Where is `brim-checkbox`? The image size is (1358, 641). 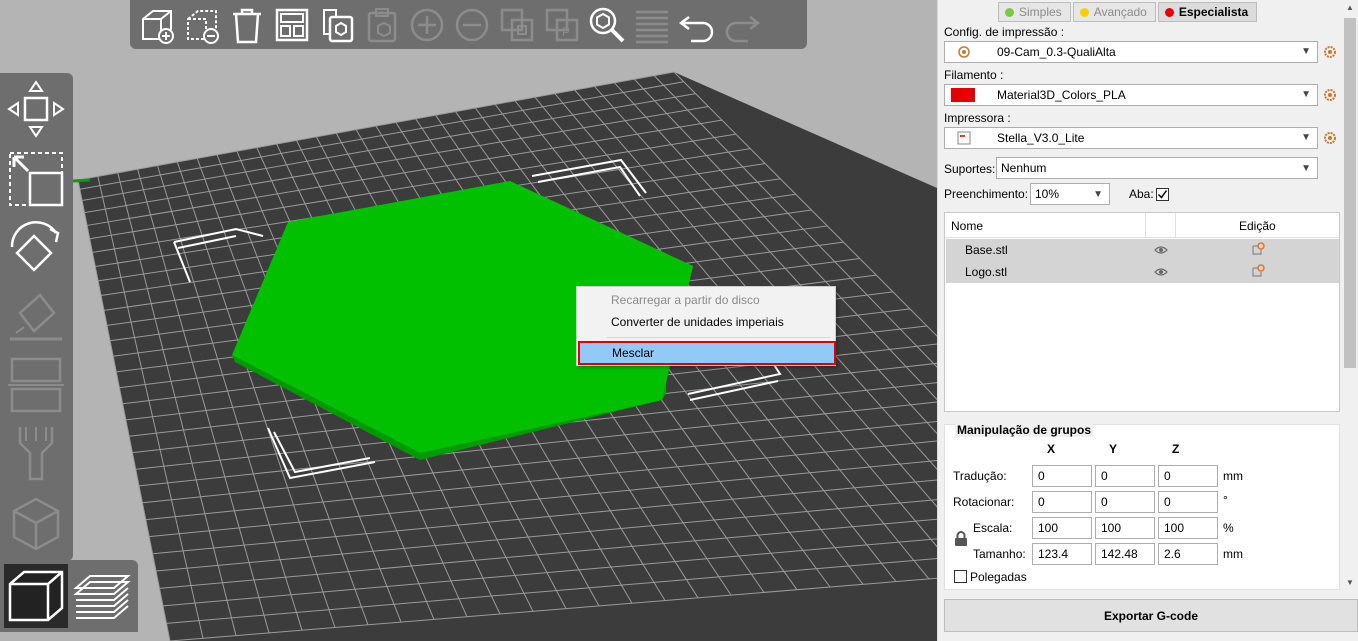 brim-checkbox is located at coordinates (1162, 194).